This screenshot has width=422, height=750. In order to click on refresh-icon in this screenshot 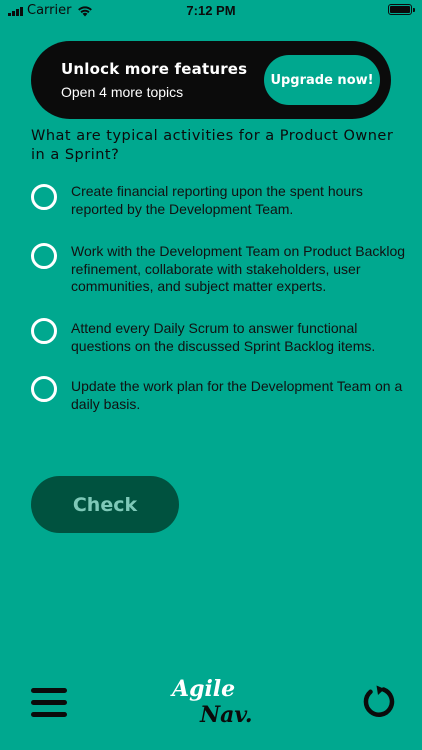, I will do `click(379, 702)`.